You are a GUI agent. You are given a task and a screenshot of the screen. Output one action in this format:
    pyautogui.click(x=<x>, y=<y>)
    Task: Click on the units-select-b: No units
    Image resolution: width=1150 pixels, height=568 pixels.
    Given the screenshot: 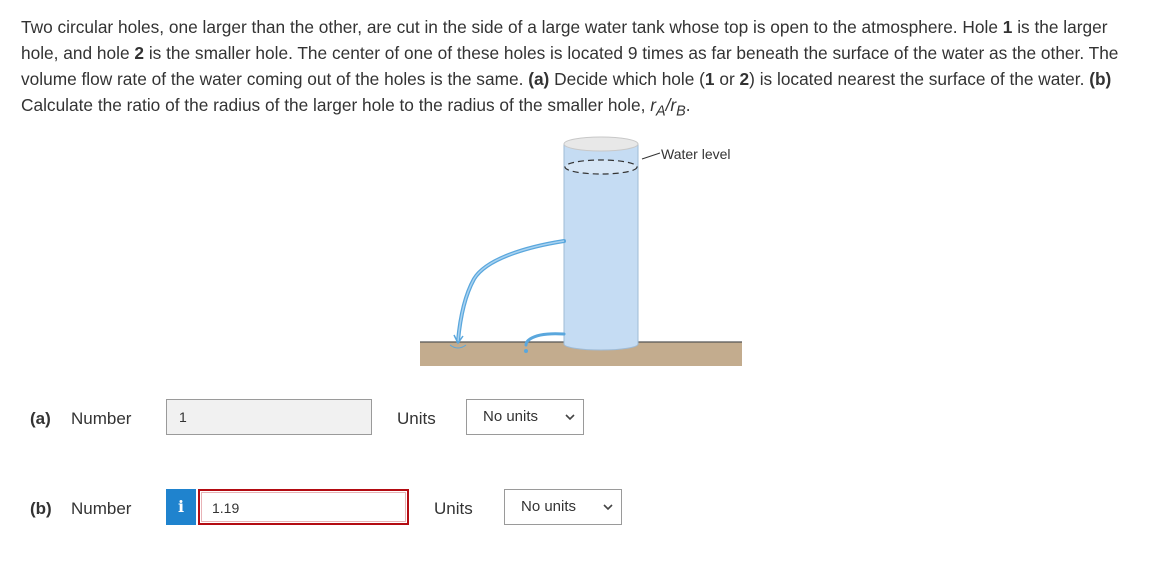 What is the action you would take?
    pyautogui.click(x=563, y=507)
    